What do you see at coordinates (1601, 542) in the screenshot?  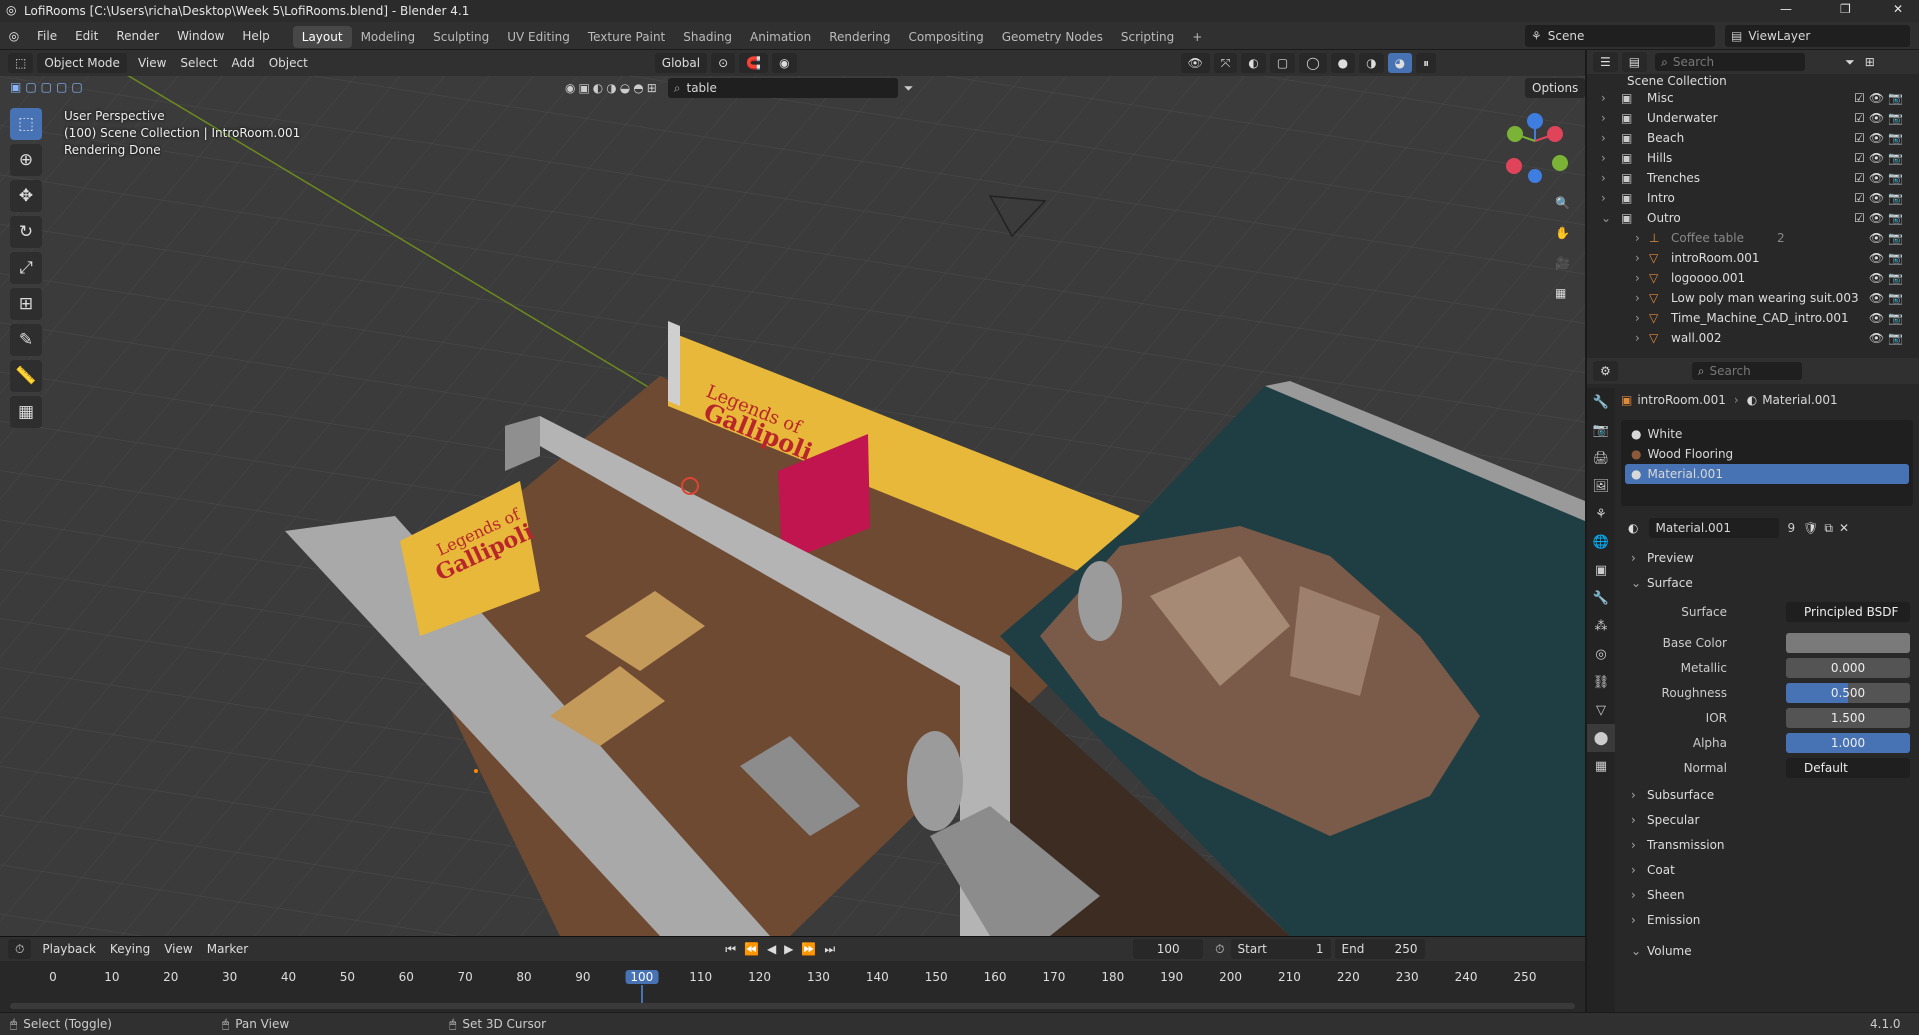 I see `world-tab-icon: 🌐` at bounding box center [1601, 542].